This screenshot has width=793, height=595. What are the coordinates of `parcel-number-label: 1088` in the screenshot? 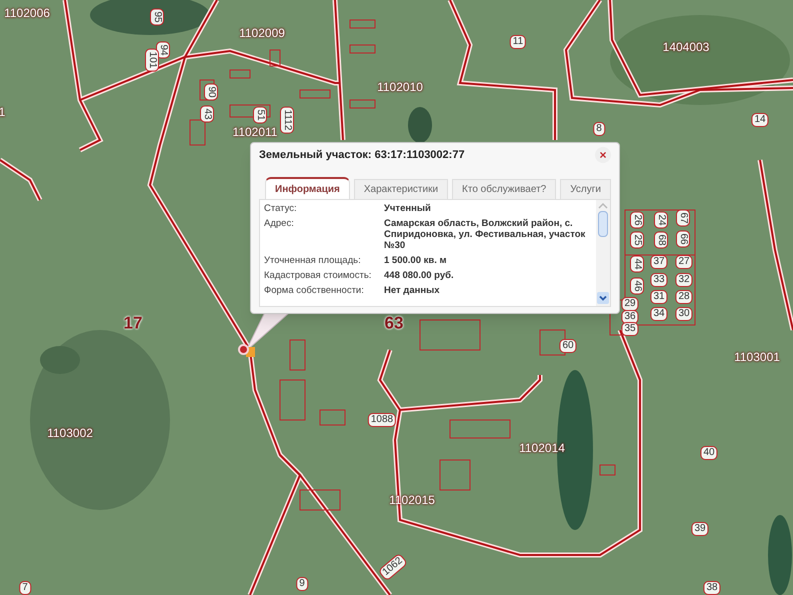 It's located at (382, 420).